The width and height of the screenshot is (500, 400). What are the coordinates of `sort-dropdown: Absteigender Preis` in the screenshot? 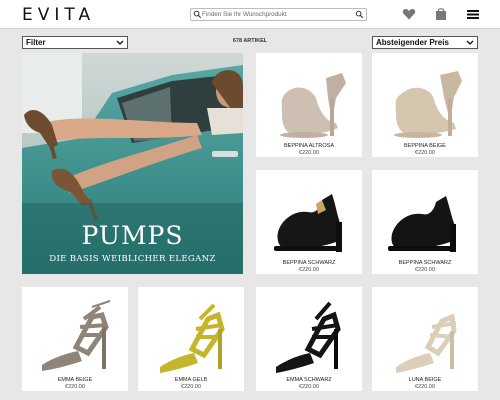 It's located at (425, 42).